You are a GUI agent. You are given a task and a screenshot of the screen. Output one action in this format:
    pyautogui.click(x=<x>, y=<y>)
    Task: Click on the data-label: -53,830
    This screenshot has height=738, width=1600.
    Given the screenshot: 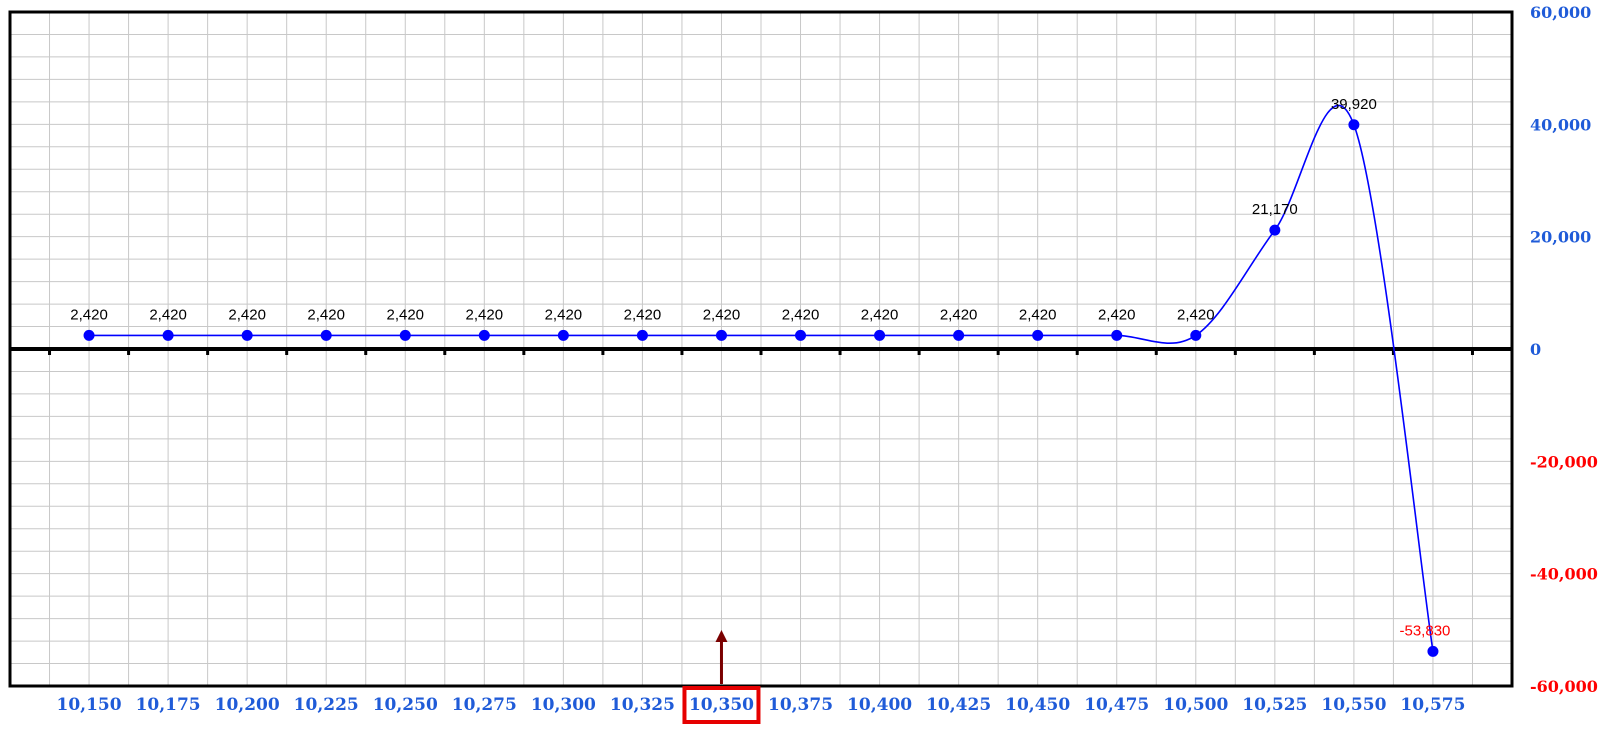 What is the action you would take?
    pyautogui.click(x=1425, y=630)
    